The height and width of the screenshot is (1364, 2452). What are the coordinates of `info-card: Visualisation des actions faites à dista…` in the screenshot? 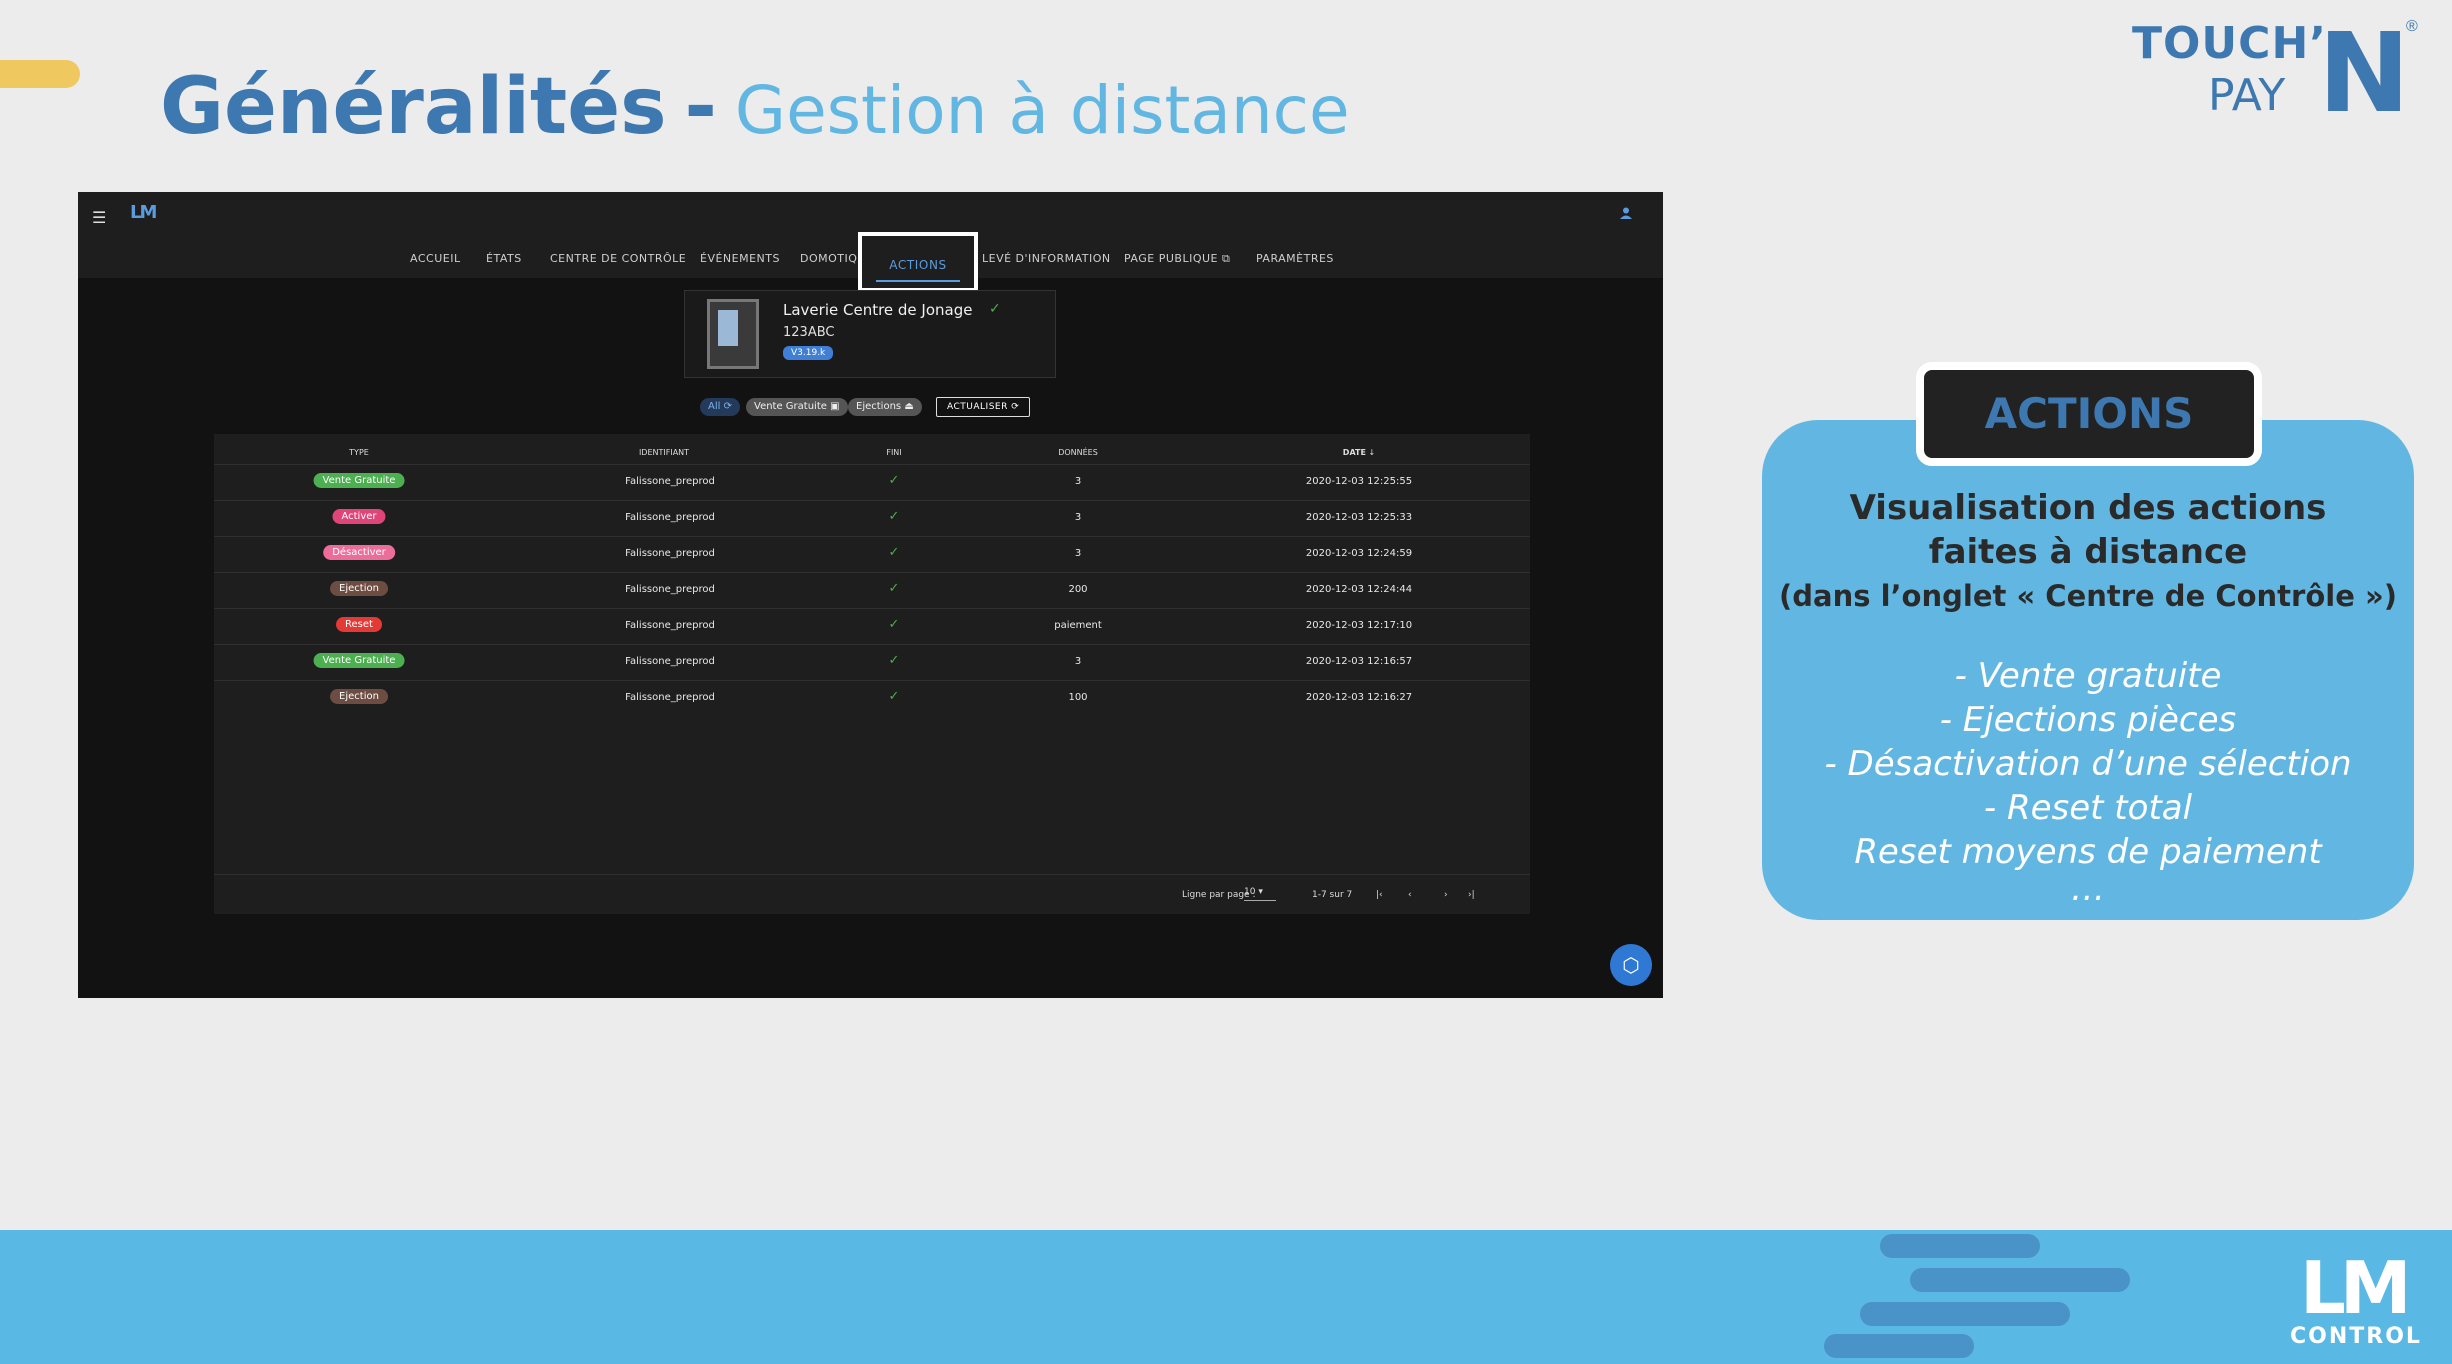 It's located at (2088, 670).